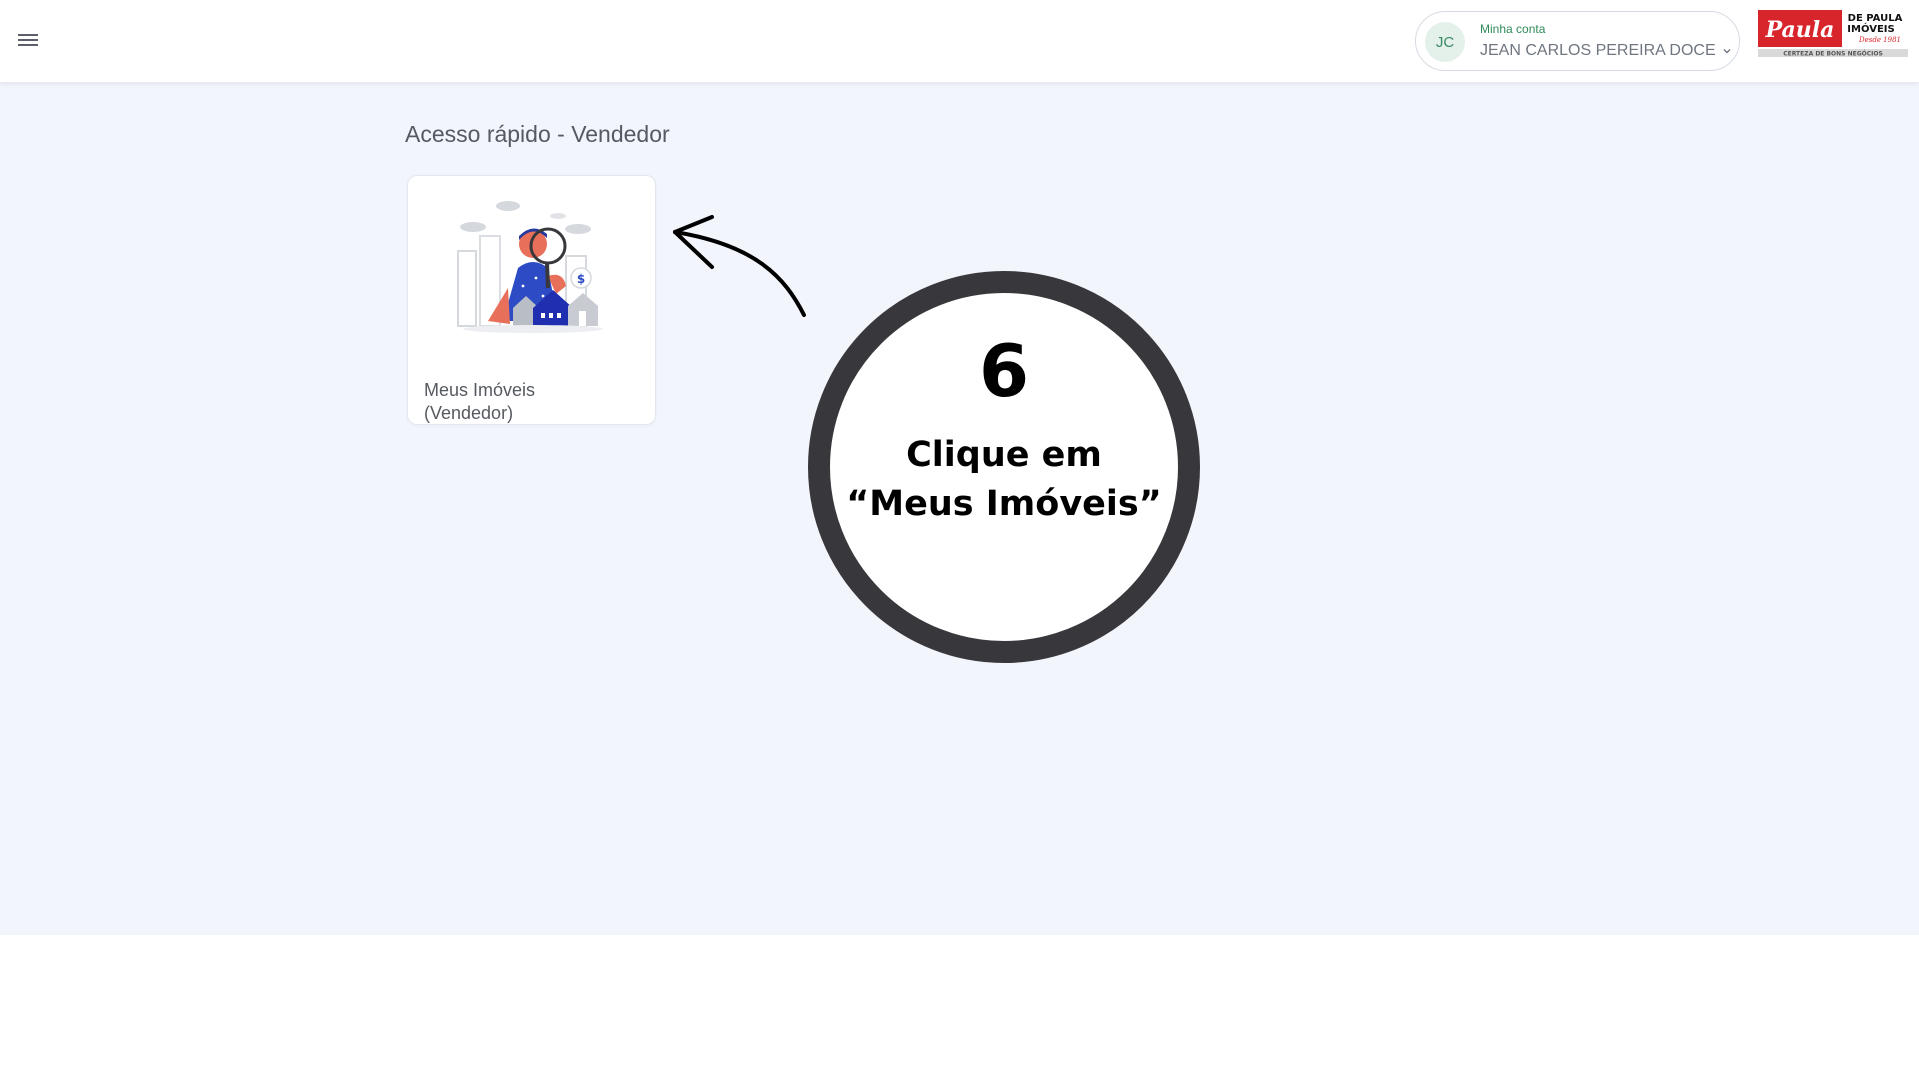  I want to click on quick-access-card-meus-imoveis: $ Meus Imóveis (Vendedor), so click(531, 300).